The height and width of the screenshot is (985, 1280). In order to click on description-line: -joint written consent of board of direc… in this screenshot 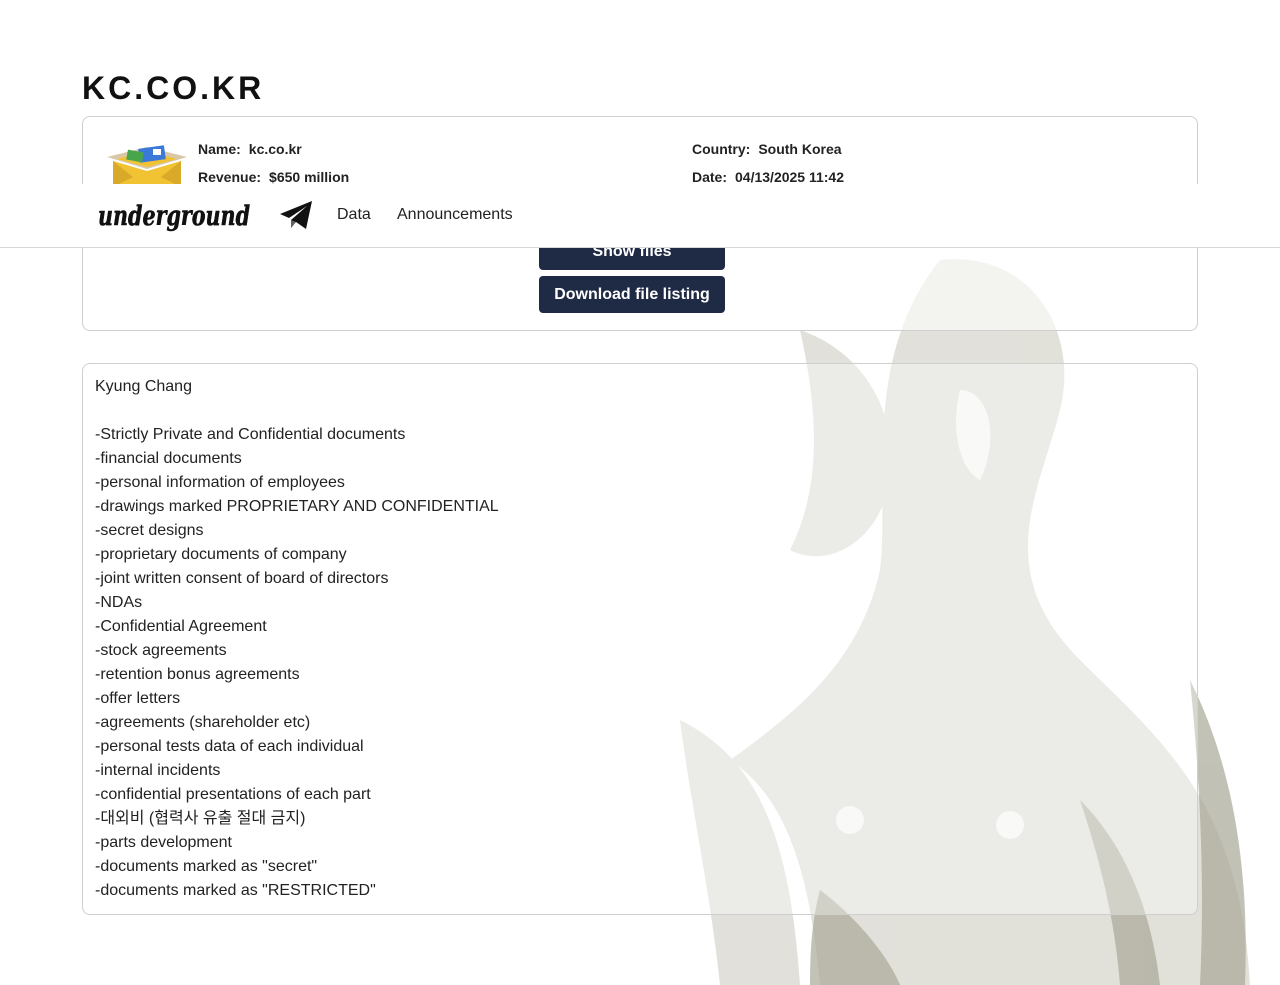, I will do `click(242, 578)`.